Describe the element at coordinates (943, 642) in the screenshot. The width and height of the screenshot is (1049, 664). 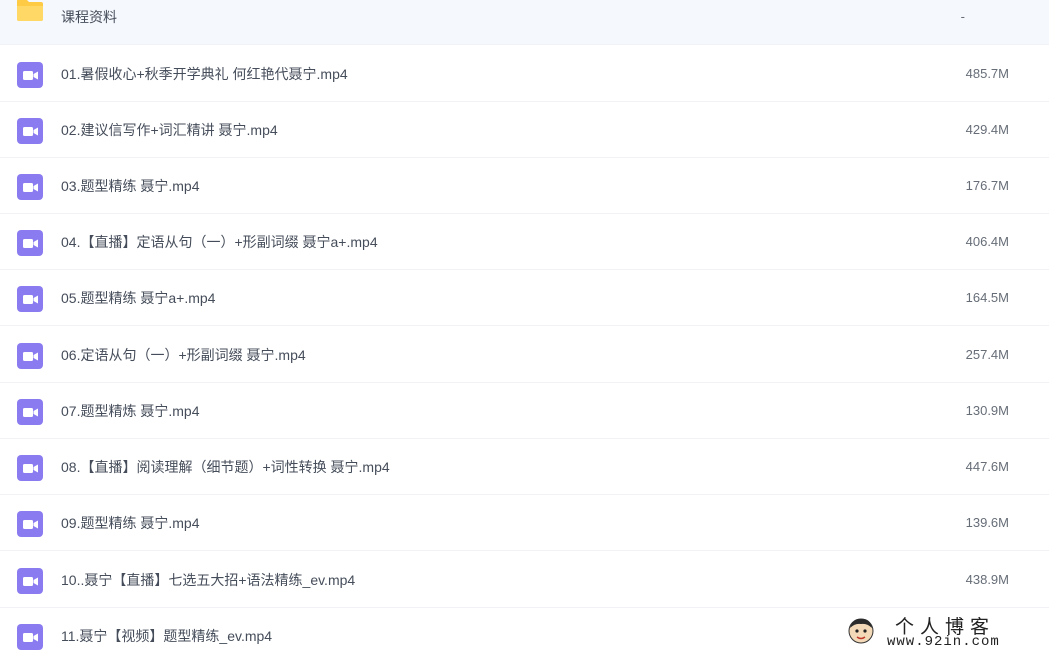
I see `watermark-url: www.92in.com` at that location.